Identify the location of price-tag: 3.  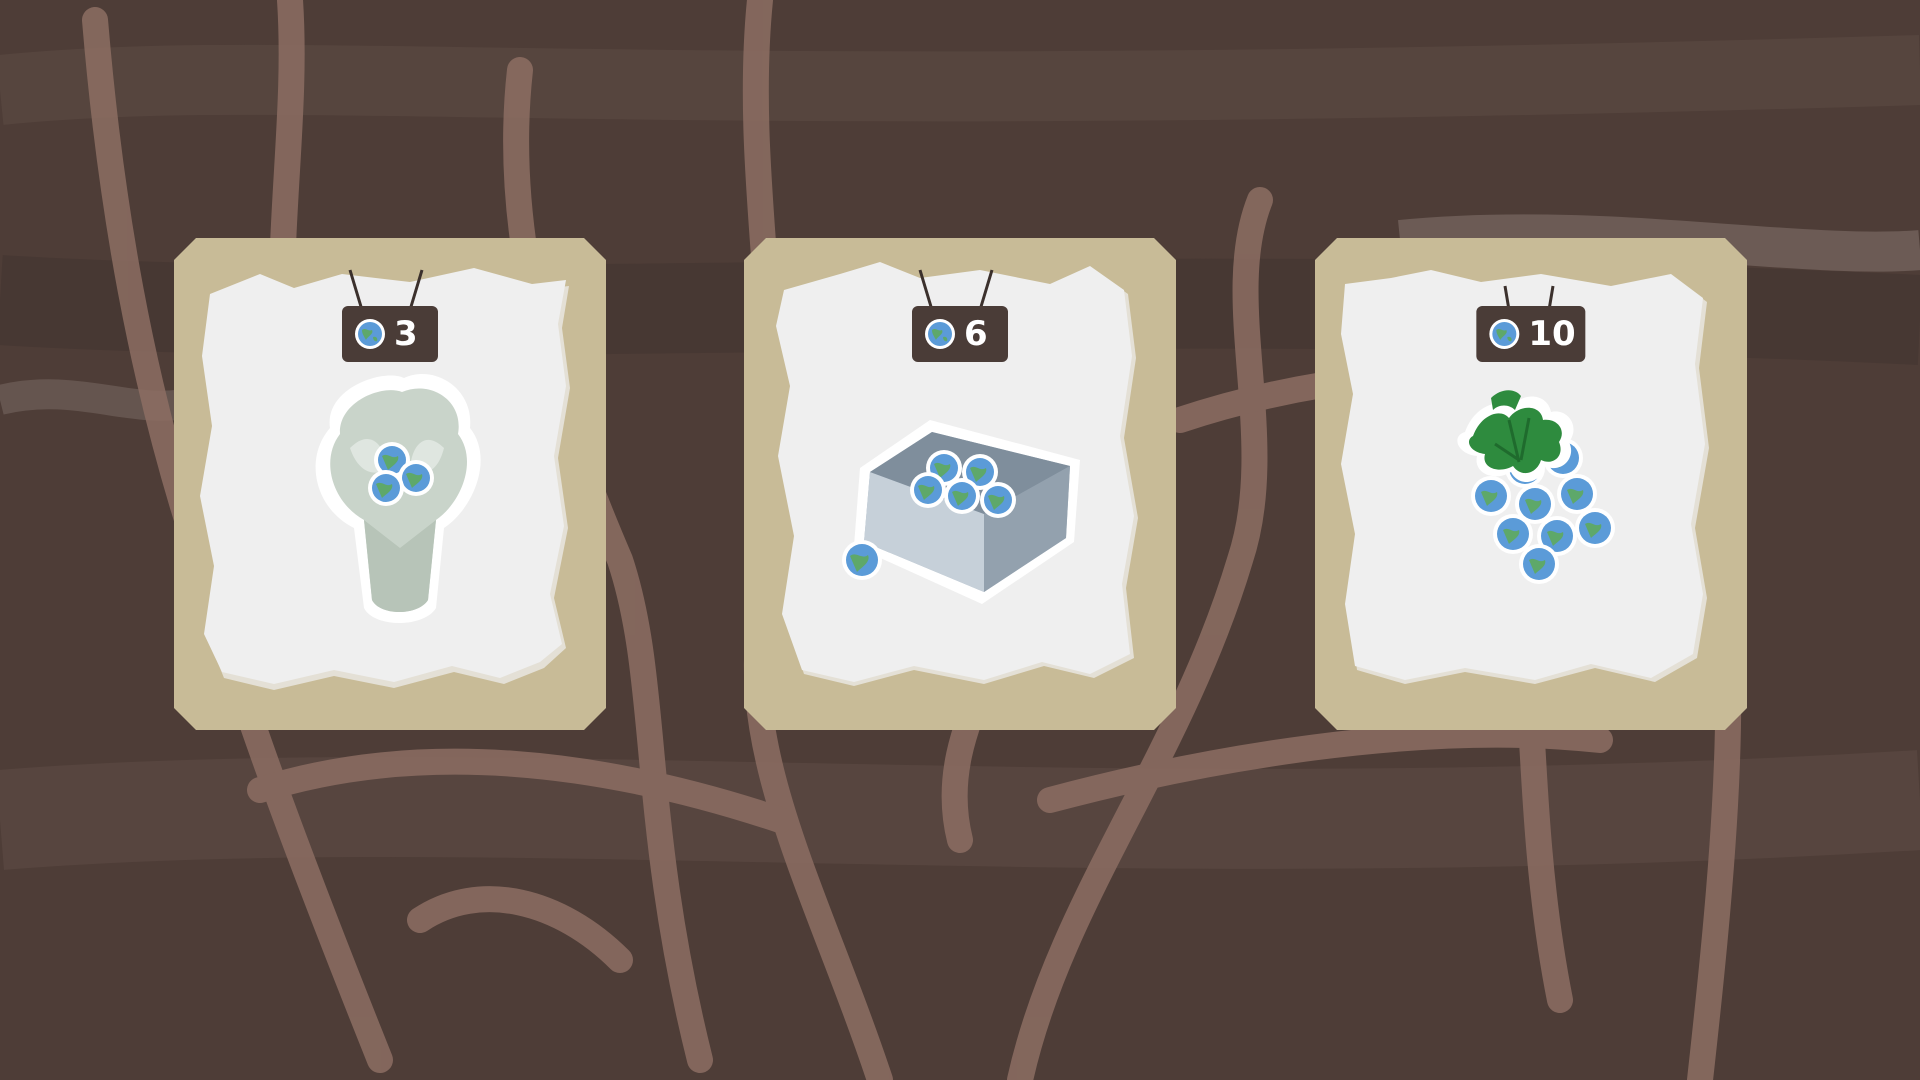
(390, 314).